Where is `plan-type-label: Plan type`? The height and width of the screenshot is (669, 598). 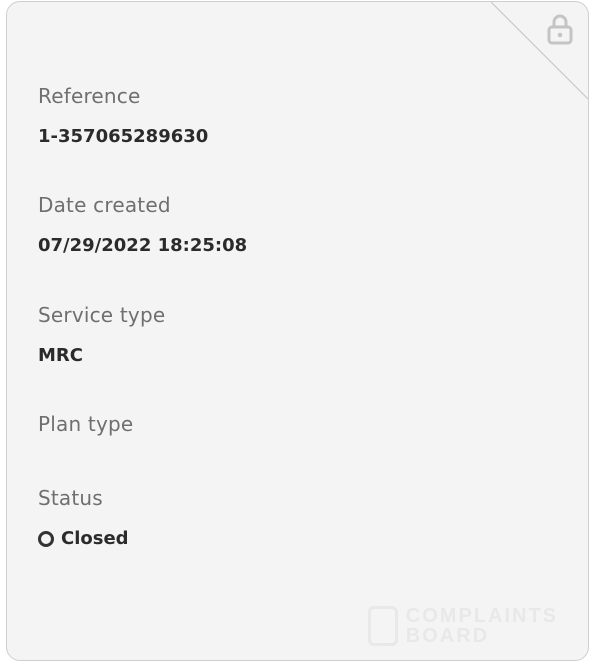
plan-type-label: Plan type is located at coordinates (86, 424).